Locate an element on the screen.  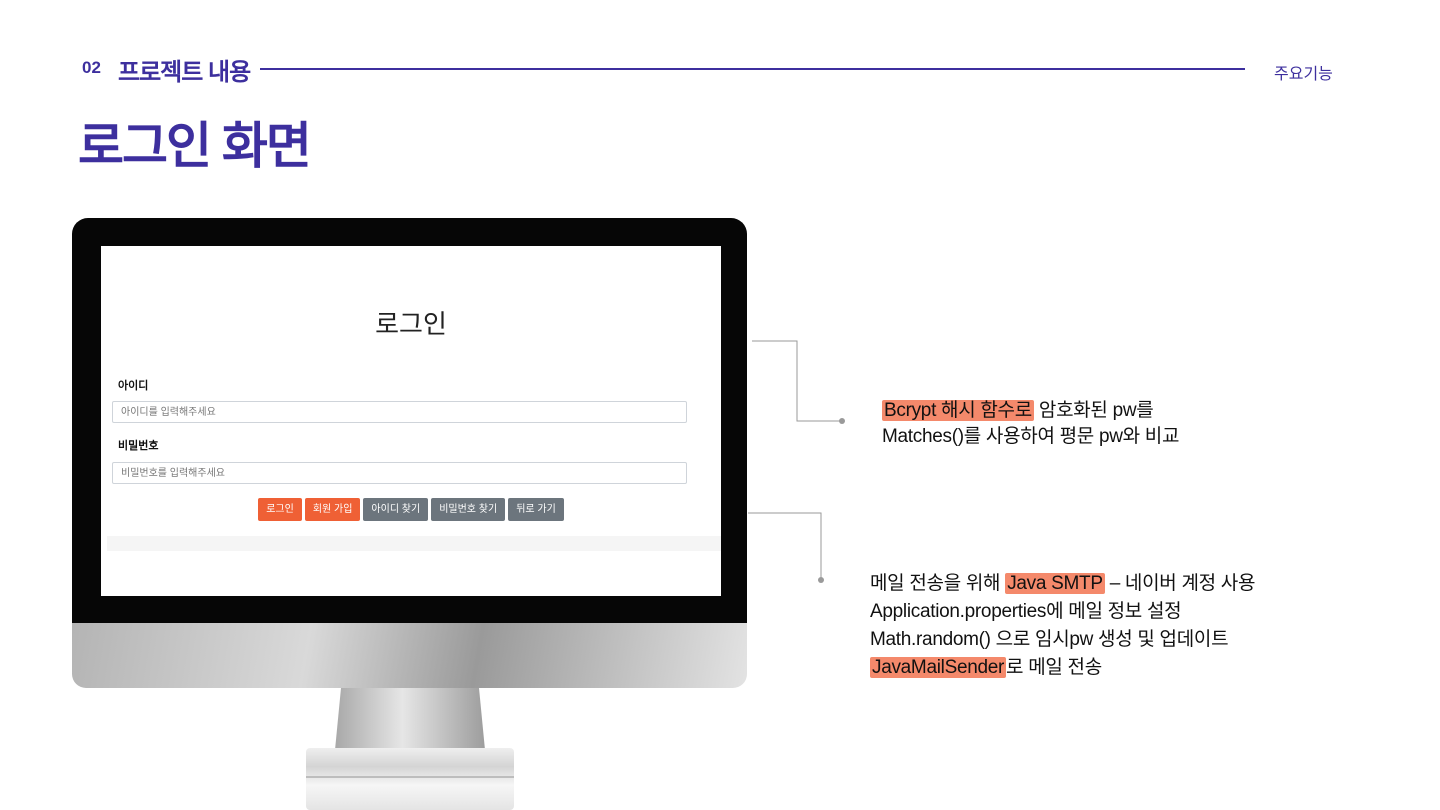
screen-footer-band is located at coordinates (414, 543).